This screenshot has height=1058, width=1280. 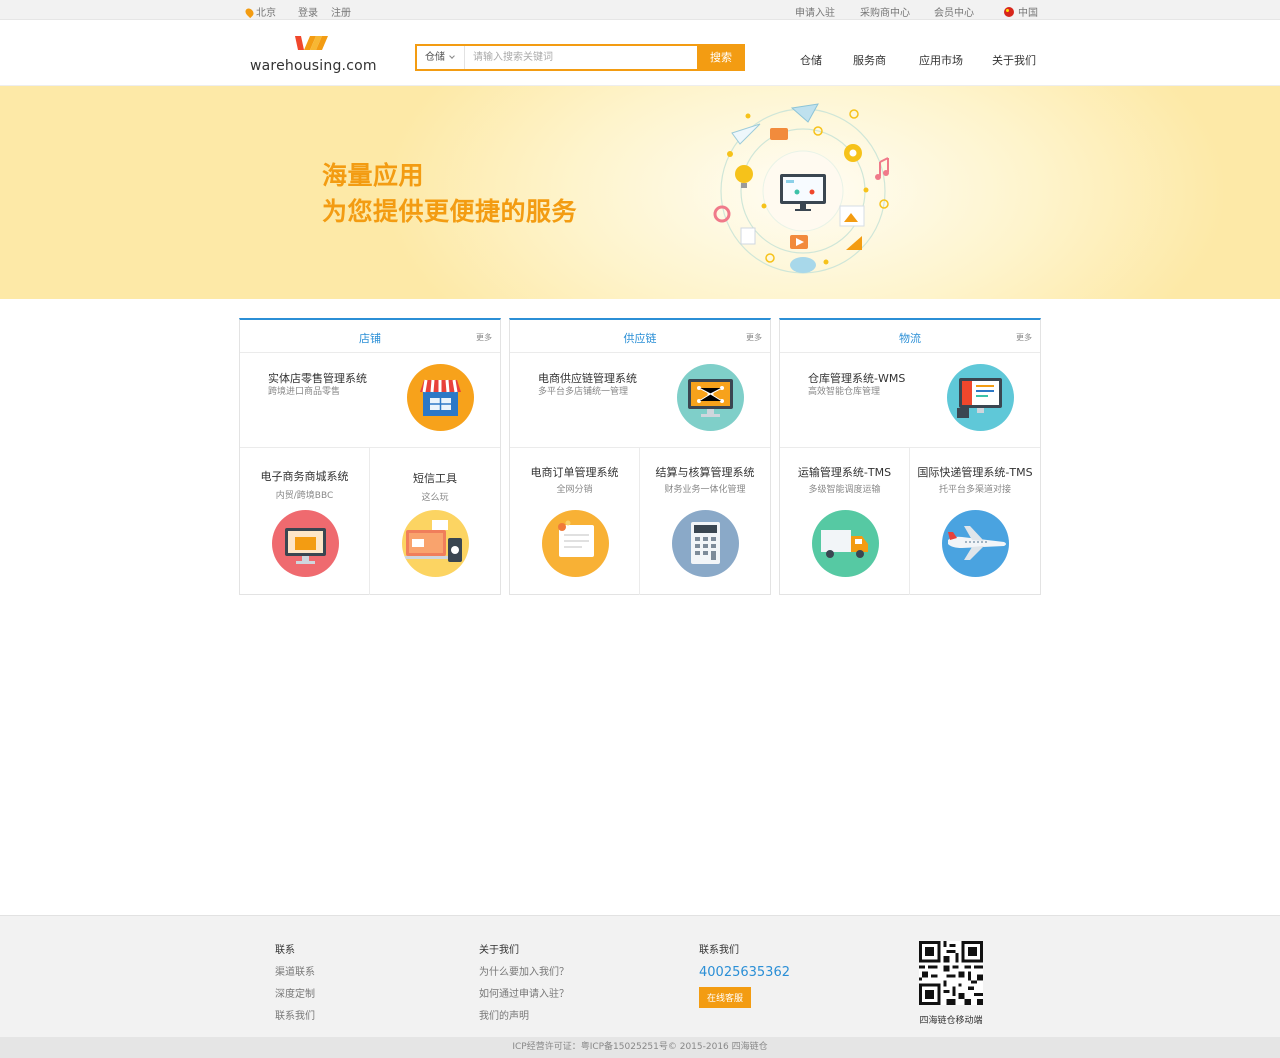 What do you see at coordinates (748, 236) in the screenshot?
I see `document-icon` at bounding box center [748, 236].